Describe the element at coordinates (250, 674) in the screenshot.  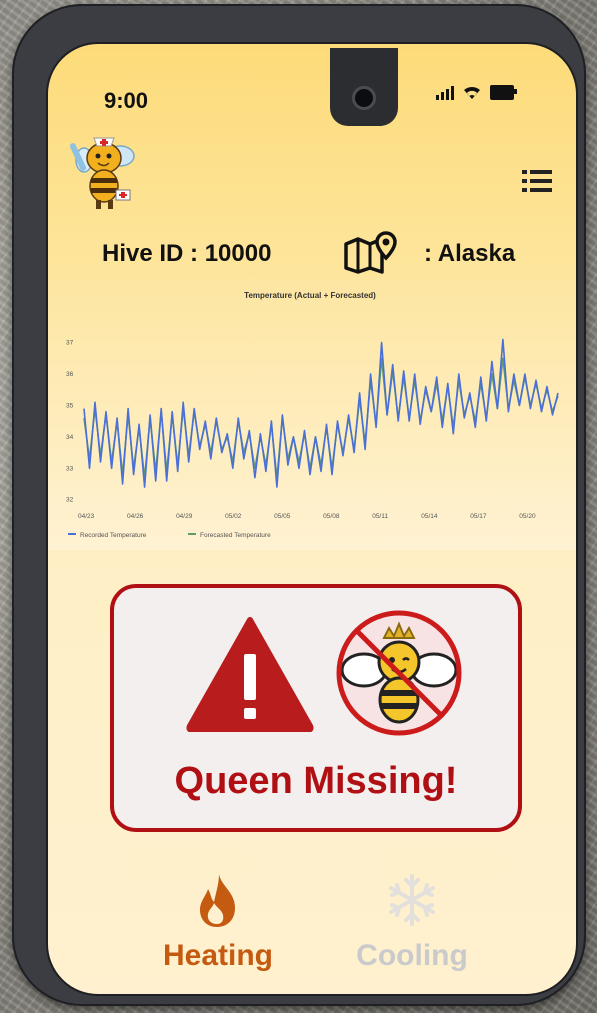
I see `warning-triangle-icon` at that location.